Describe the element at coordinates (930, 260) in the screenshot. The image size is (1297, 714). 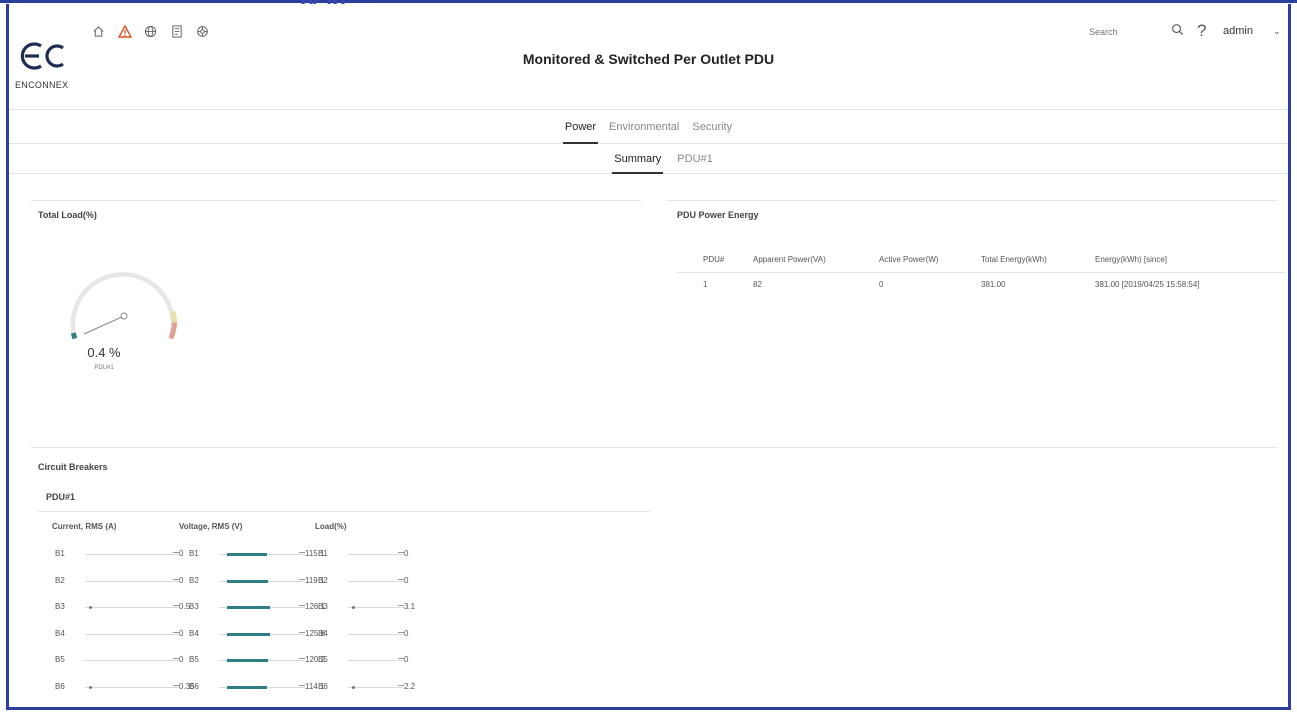
I see `col-active-power: Active Power(W)` at that location.